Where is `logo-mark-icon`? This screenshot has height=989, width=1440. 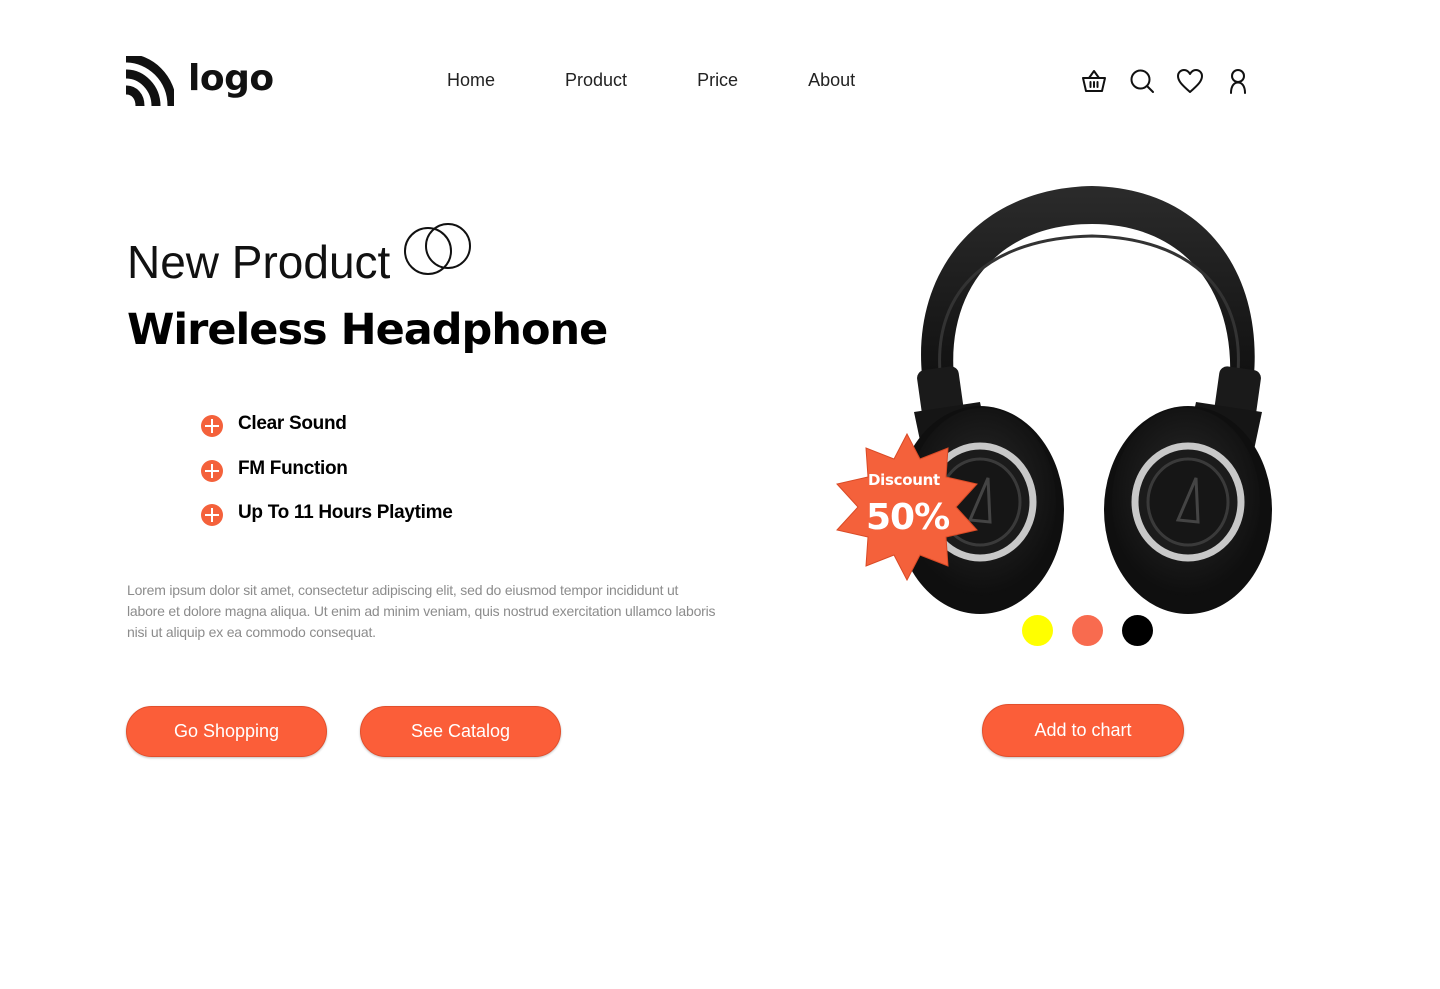 logo-mark-icon is located at coordinates (149, 81).